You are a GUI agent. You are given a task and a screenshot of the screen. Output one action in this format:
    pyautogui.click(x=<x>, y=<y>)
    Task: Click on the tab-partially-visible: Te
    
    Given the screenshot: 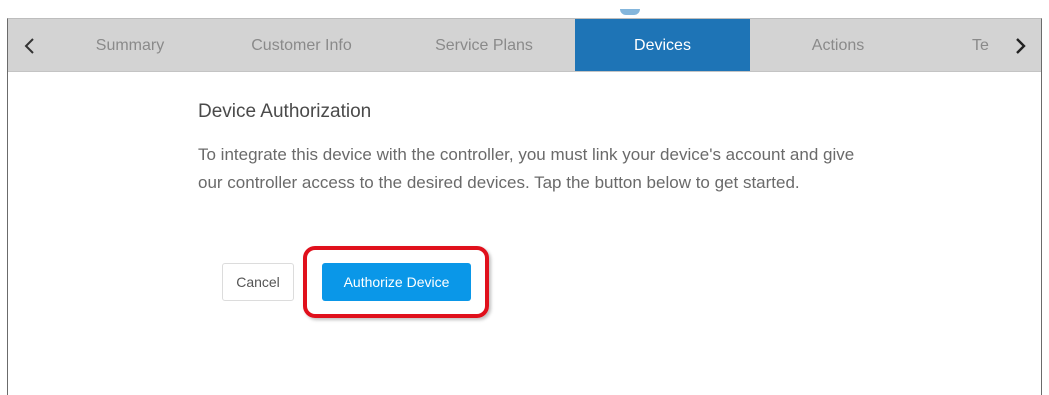 What is the action you would take?
    pyautogui.click(x=986, y=45)
    